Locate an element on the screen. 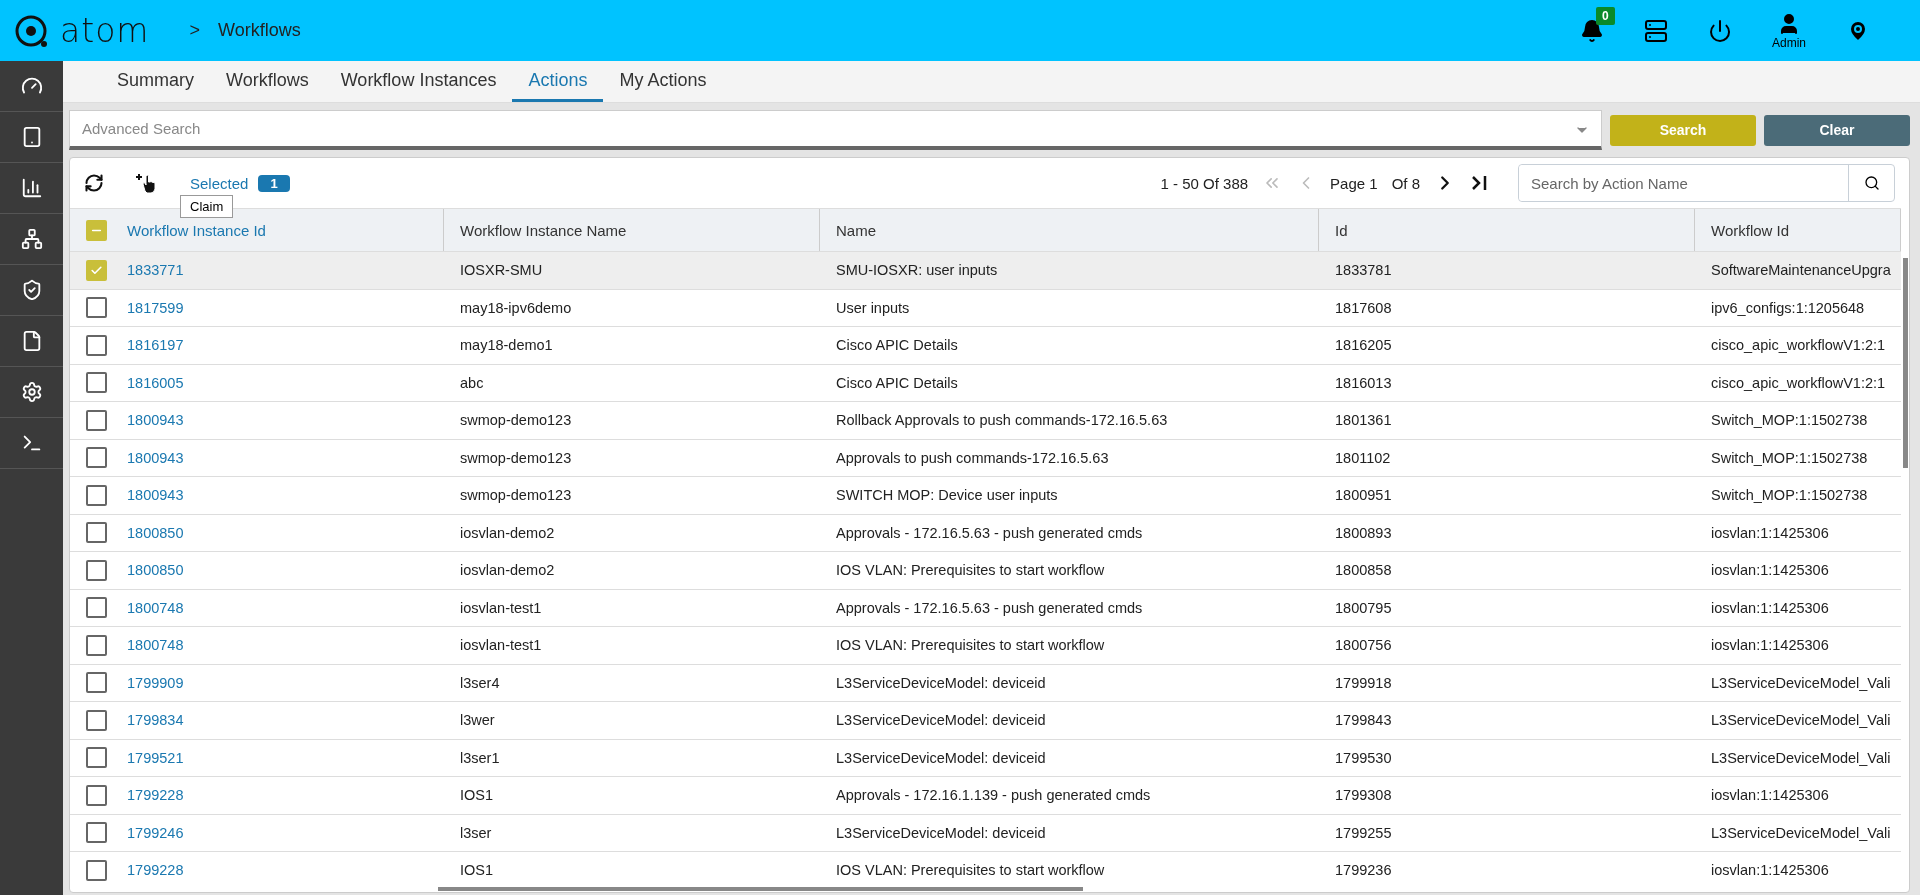  vertical-scrollbar is located at coordinates (1905, 363).